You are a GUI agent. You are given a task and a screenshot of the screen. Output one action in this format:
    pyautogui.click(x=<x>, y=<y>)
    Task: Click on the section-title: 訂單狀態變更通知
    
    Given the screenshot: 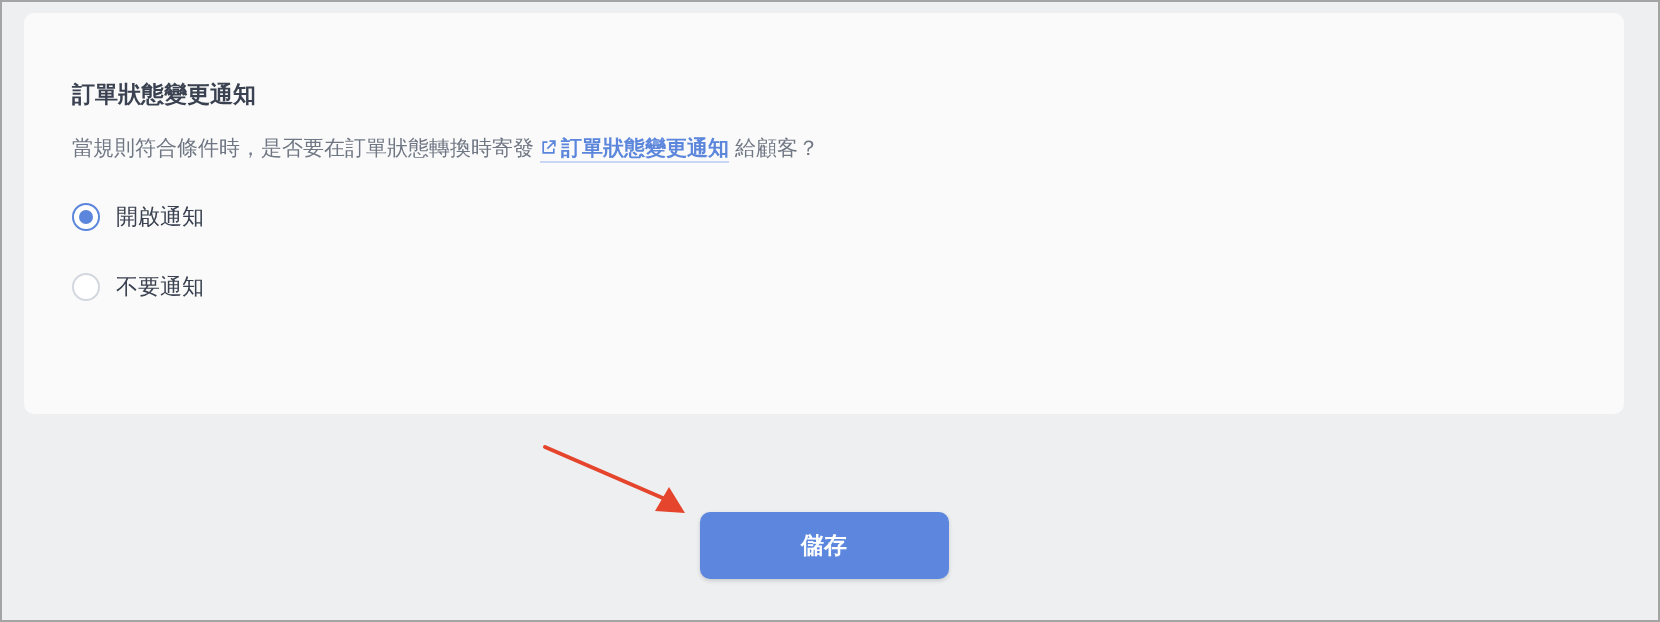 What is the action you would take?
    pyautogui.click(x=164, y=95)
    